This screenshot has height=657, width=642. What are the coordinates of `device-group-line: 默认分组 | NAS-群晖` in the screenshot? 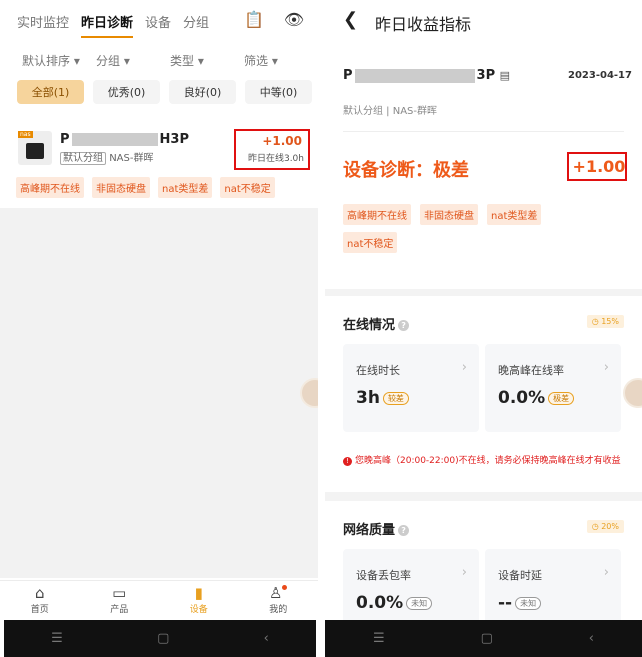 It's located at (390, 111).